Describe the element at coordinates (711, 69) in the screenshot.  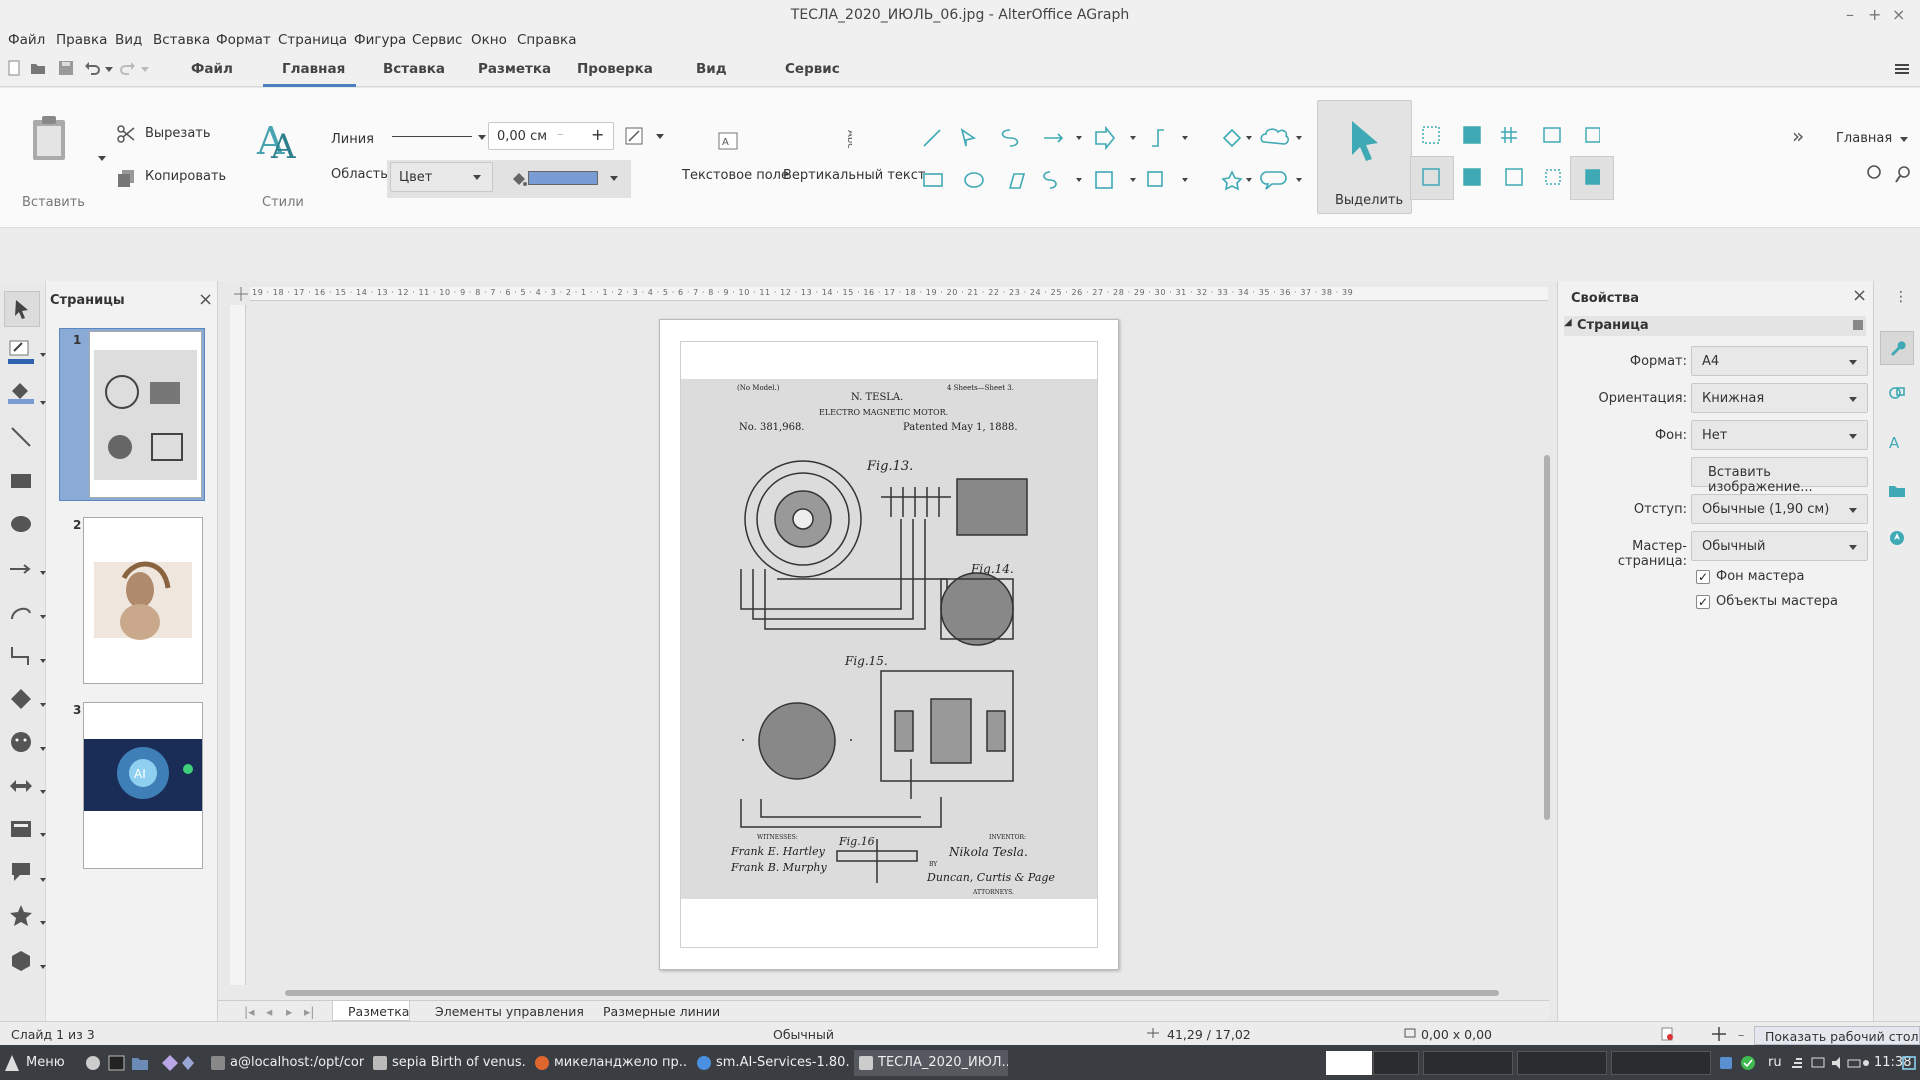
I see `tab-view: Вид` at that location.